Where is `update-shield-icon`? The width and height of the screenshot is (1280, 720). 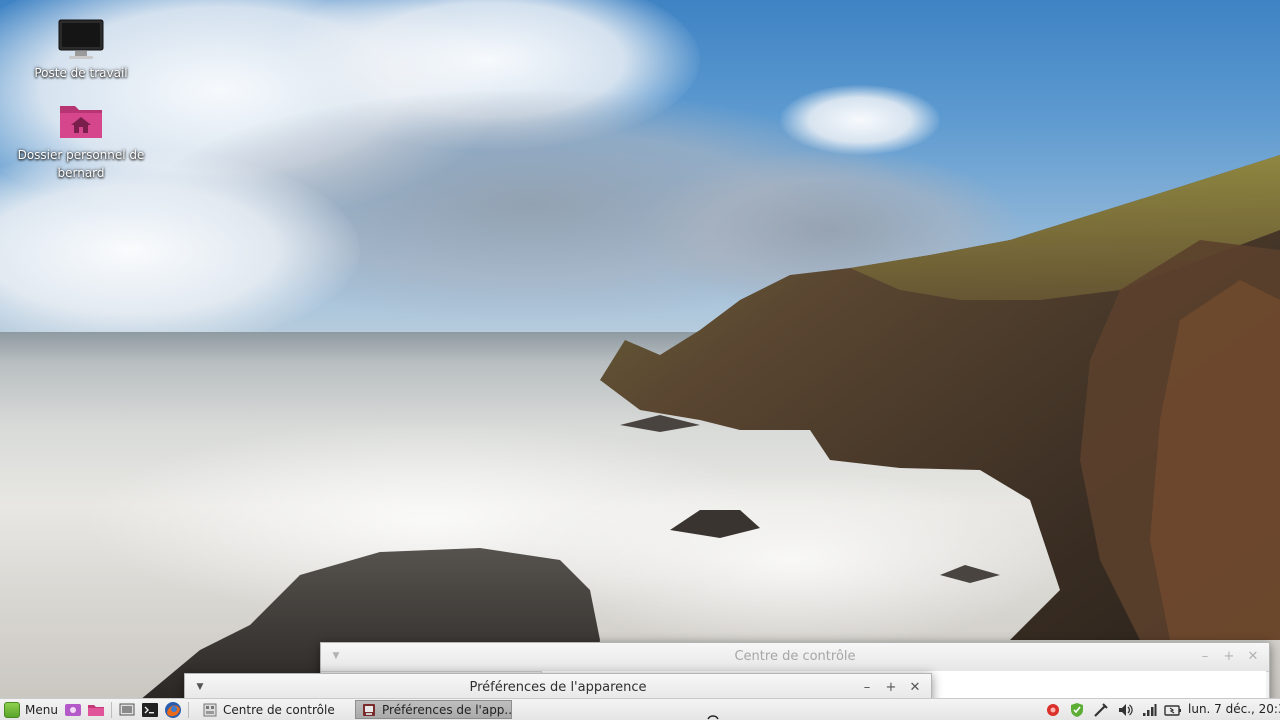 update-shield-icon is located at coordinates (1077, 710).